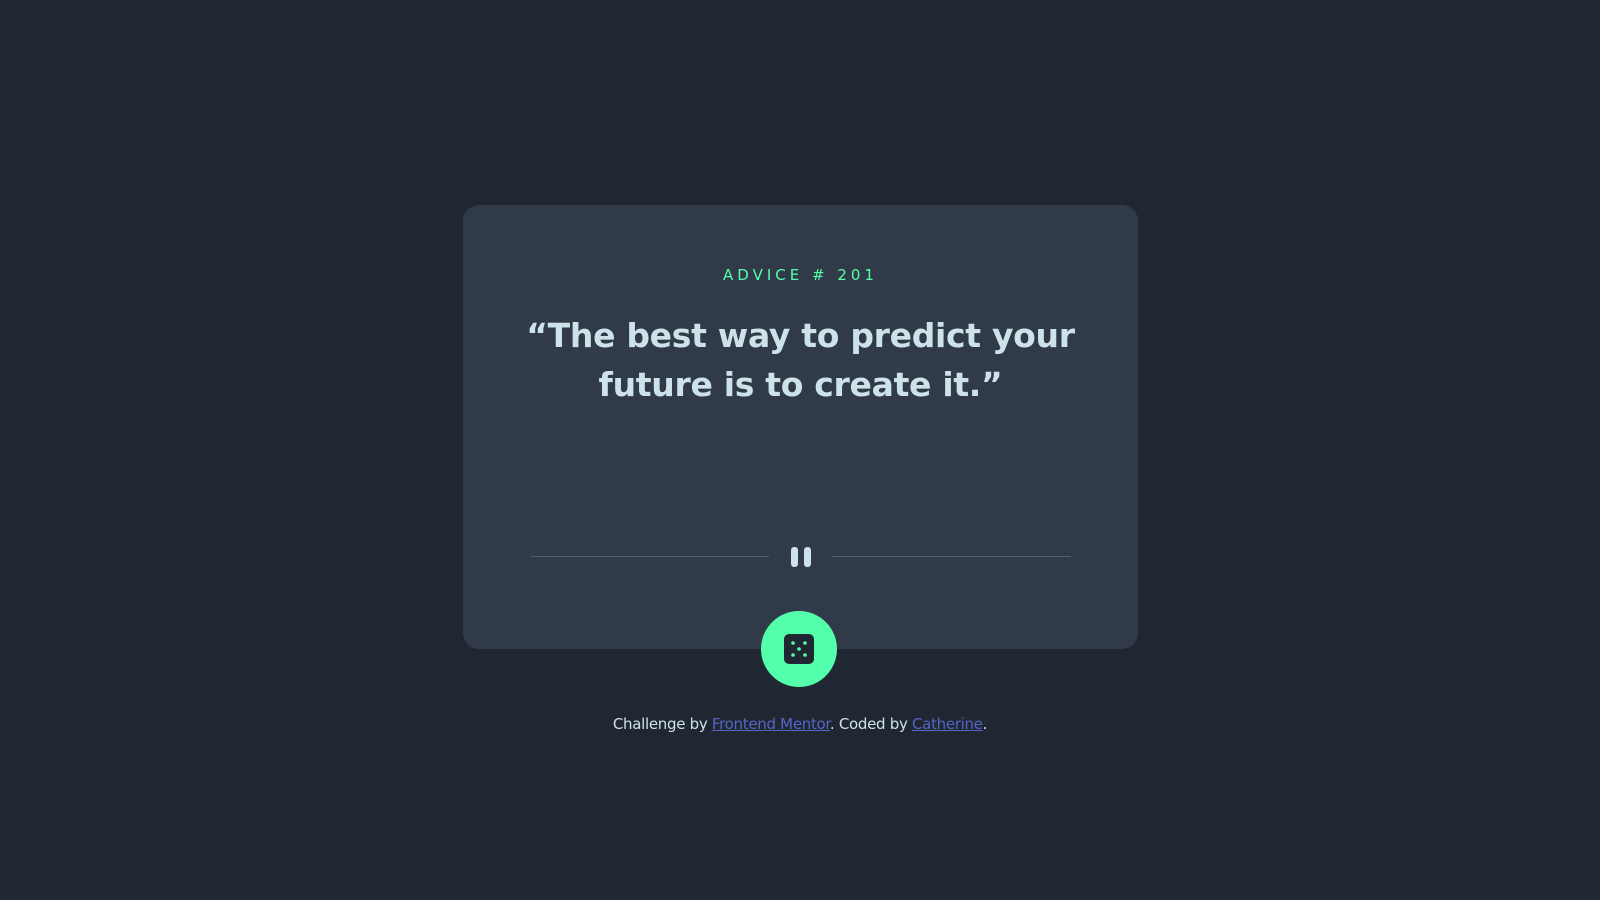 The width and height of the screenshot is (1600, 900). I want to click on pause-icon, so click(801, 557).